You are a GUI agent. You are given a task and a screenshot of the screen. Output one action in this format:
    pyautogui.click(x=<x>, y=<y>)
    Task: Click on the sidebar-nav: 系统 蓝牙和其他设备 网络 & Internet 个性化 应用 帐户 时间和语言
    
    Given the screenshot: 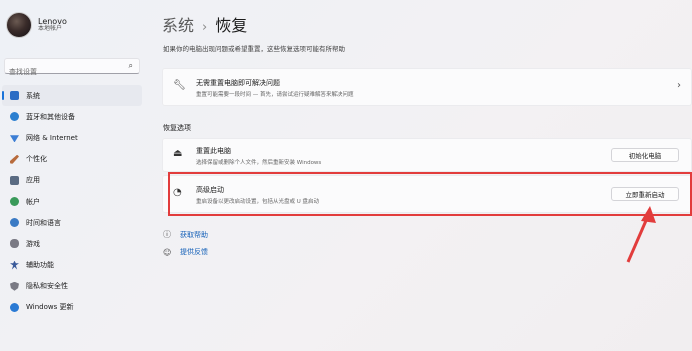 What is the action you would take?
    pyautogui.click(x=71, y=201)
    